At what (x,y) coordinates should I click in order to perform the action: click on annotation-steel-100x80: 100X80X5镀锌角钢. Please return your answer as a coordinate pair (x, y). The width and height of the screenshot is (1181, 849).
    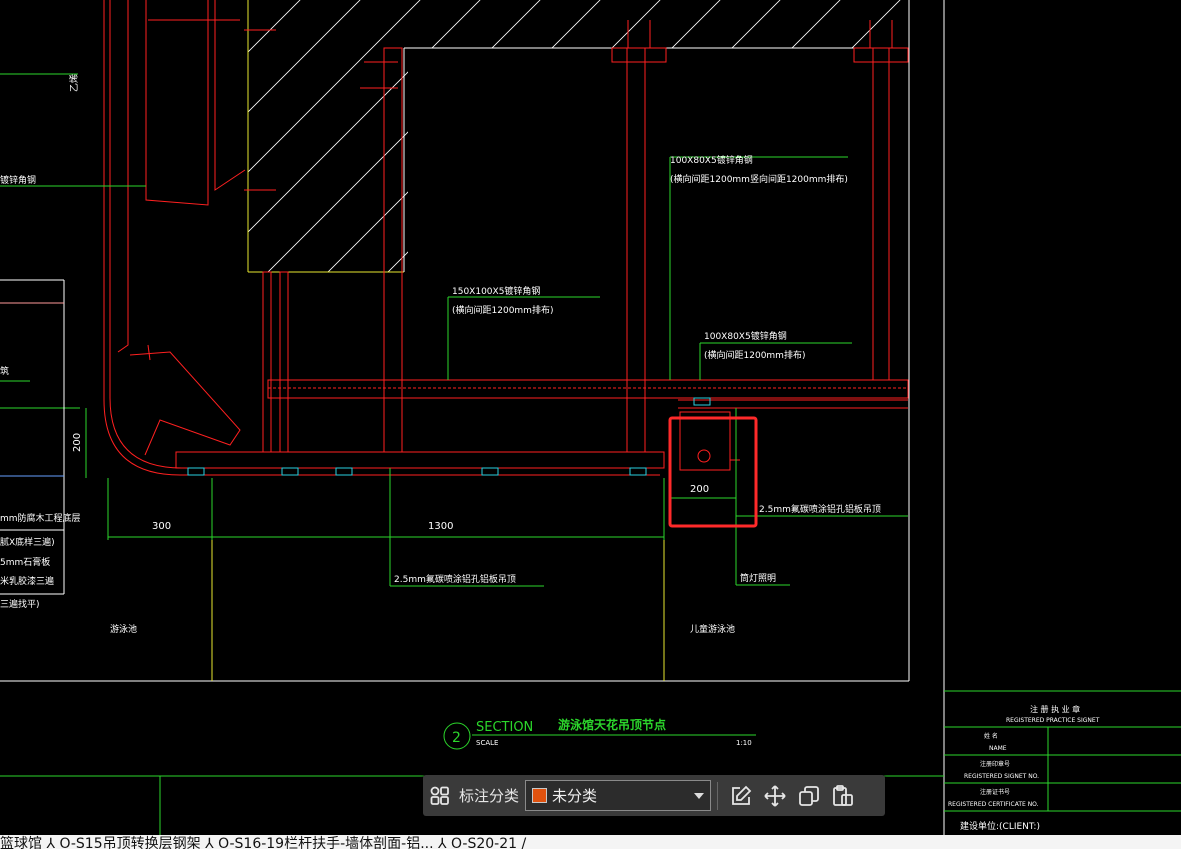
    Looking at the image, I should click on (711, 160).